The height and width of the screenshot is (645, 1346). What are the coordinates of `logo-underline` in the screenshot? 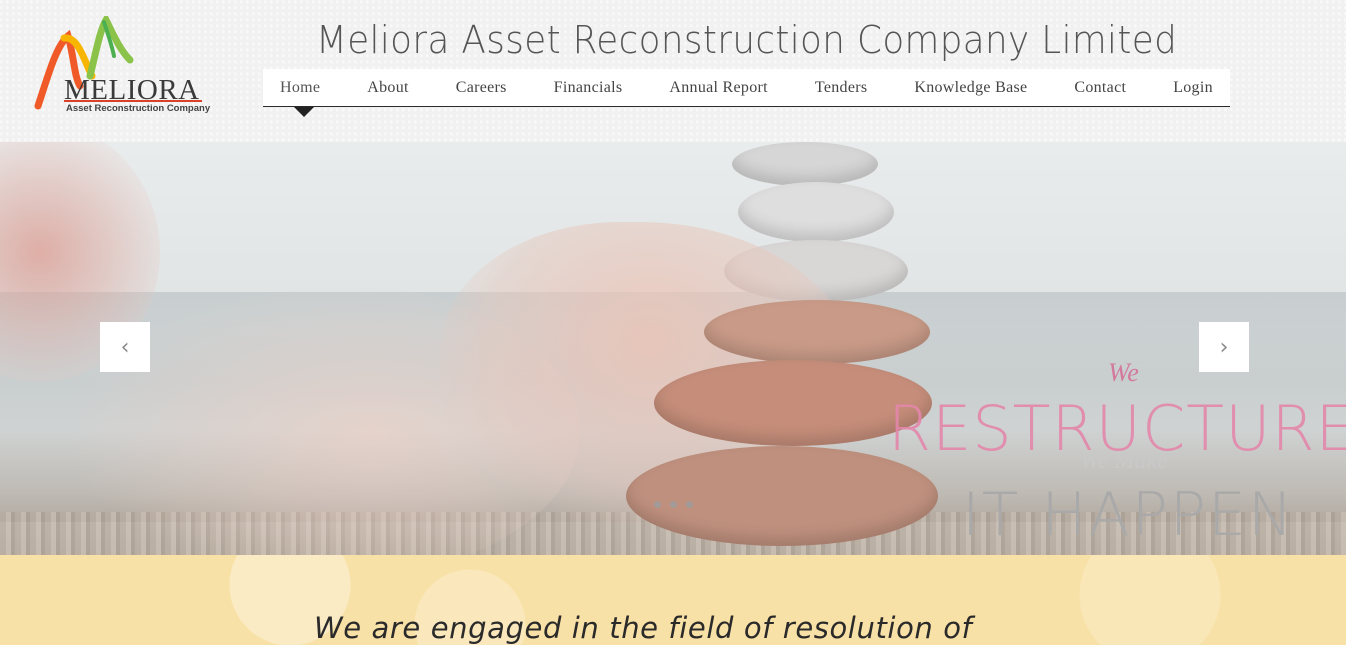 It's located at (133, 101).